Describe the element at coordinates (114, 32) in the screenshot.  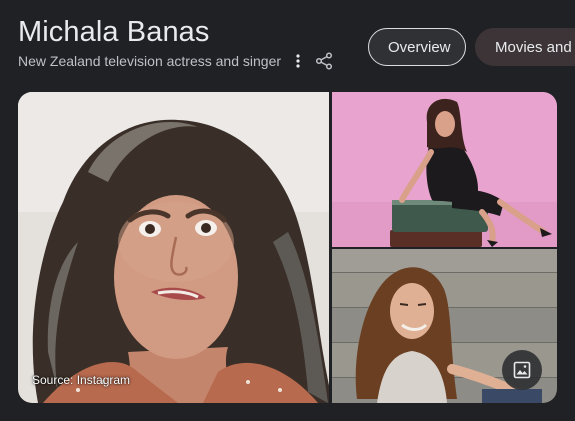
I see `entity-title: Michala Banas` at that location.